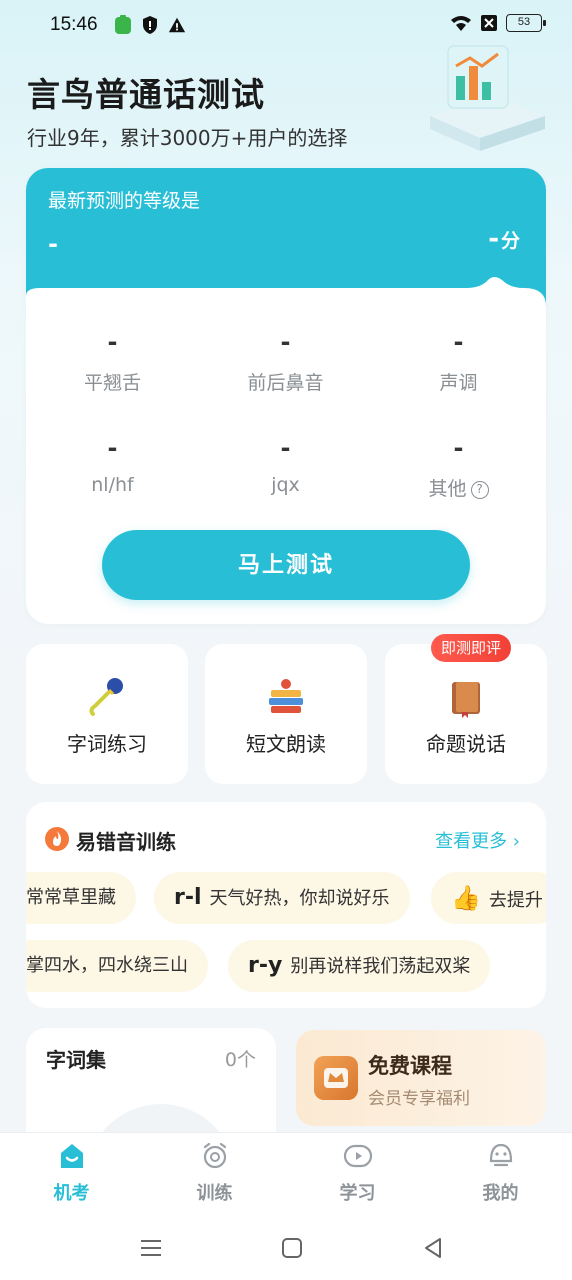 The height and width of the screenshot is (1280, 572). I want to click on menu-icon, so click(151, 1248).